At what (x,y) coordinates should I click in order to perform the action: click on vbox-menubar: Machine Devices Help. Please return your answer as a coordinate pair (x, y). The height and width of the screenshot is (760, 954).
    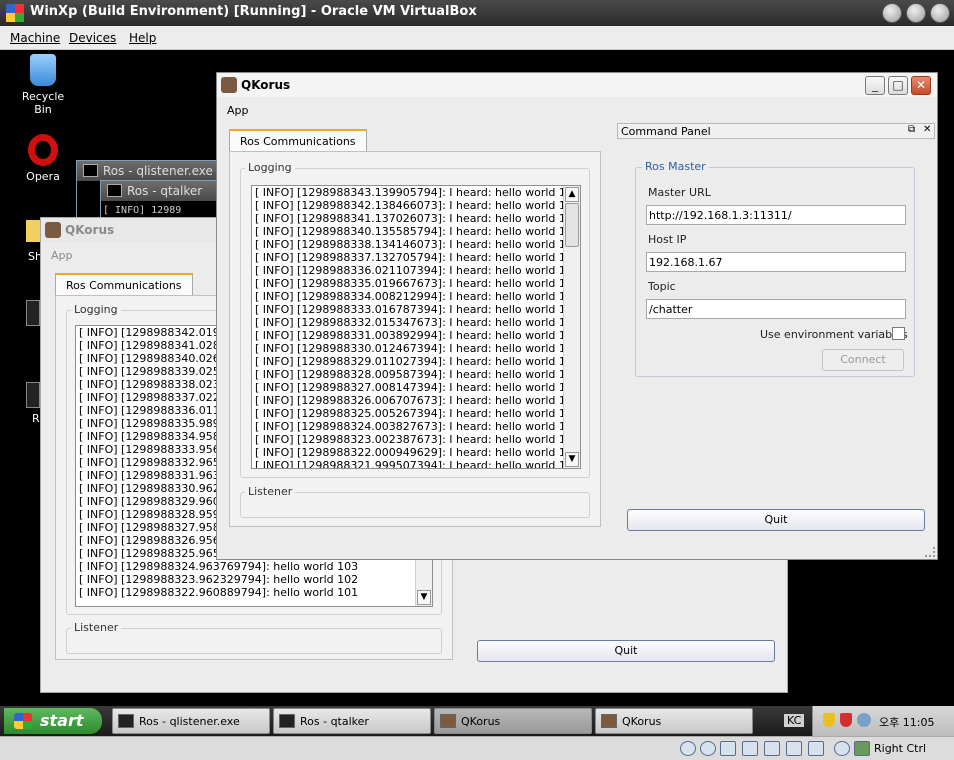
    Looking at the image, I should click on (477, 38).